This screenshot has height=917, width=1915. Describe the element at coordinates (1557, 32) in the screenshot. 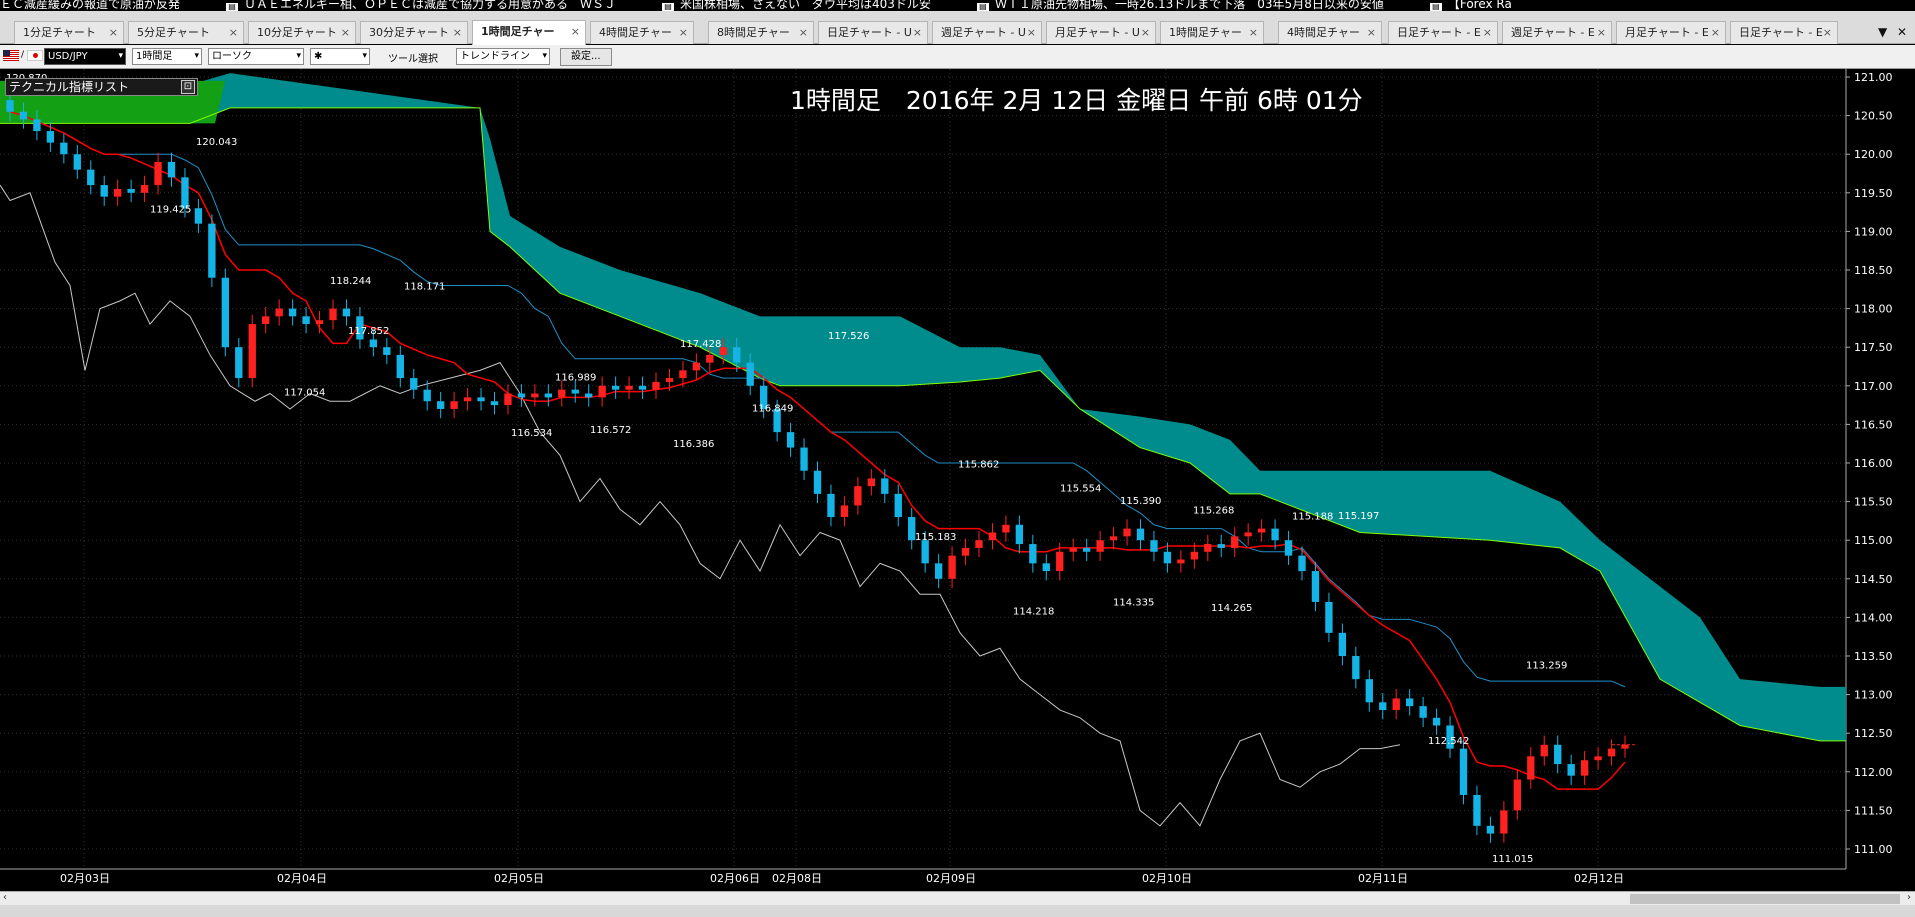

I see `tab-weekly-2: 週足チャート - E ×` at that location.